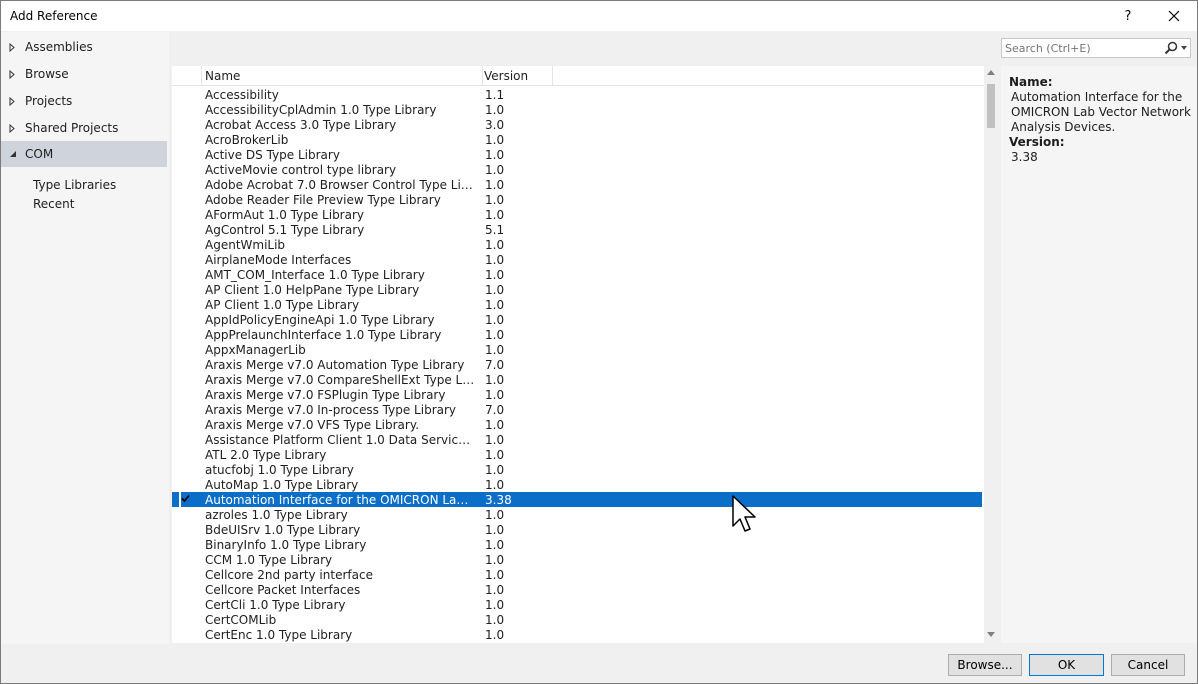 The image size is (1198, 684). What do you see at coordinates (578, 604) in the screenshot?
I see `table-row: CertCli 1.0 Type Library 1.0` at bounding box center [578, 604].